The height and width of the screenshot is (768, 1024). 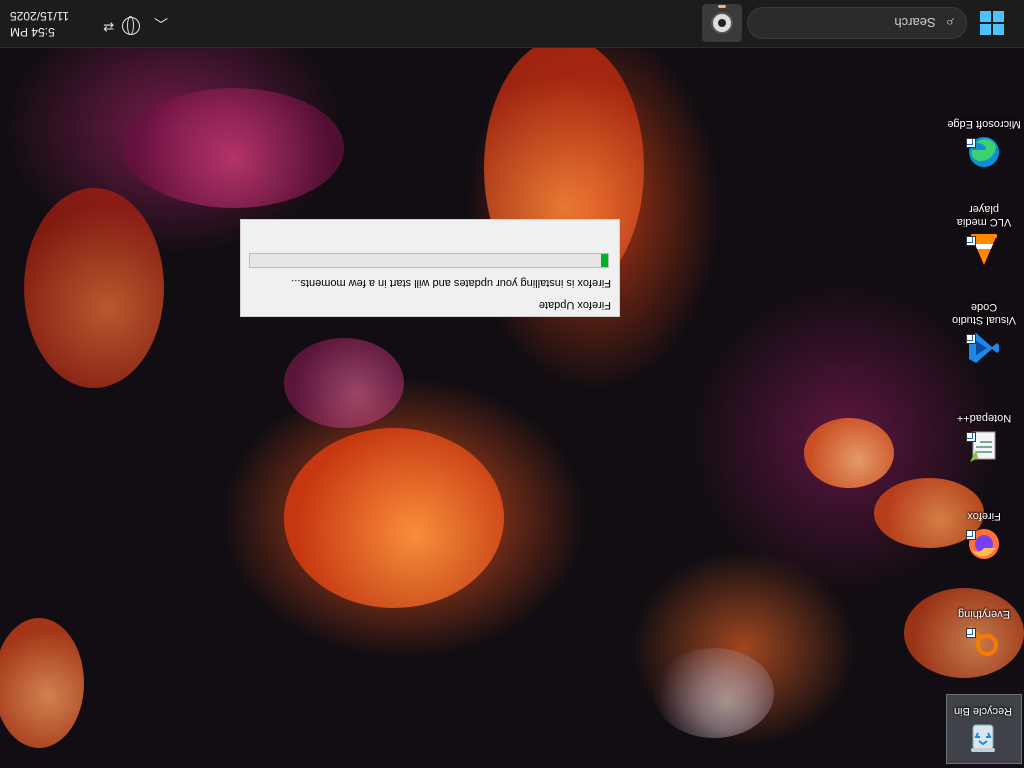 What do you see at coordinates (40, 16) in the screenshot?
I see `clock-date: 11/15/2025` at bounding box center [40, 16].